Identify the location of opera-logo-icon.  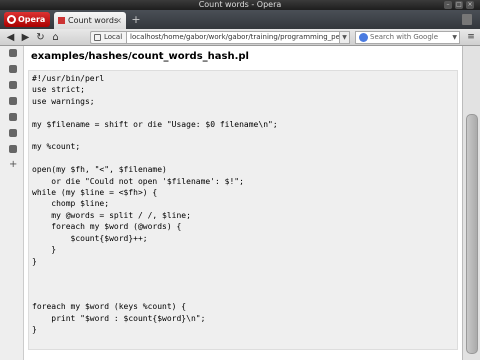
(11, 19).